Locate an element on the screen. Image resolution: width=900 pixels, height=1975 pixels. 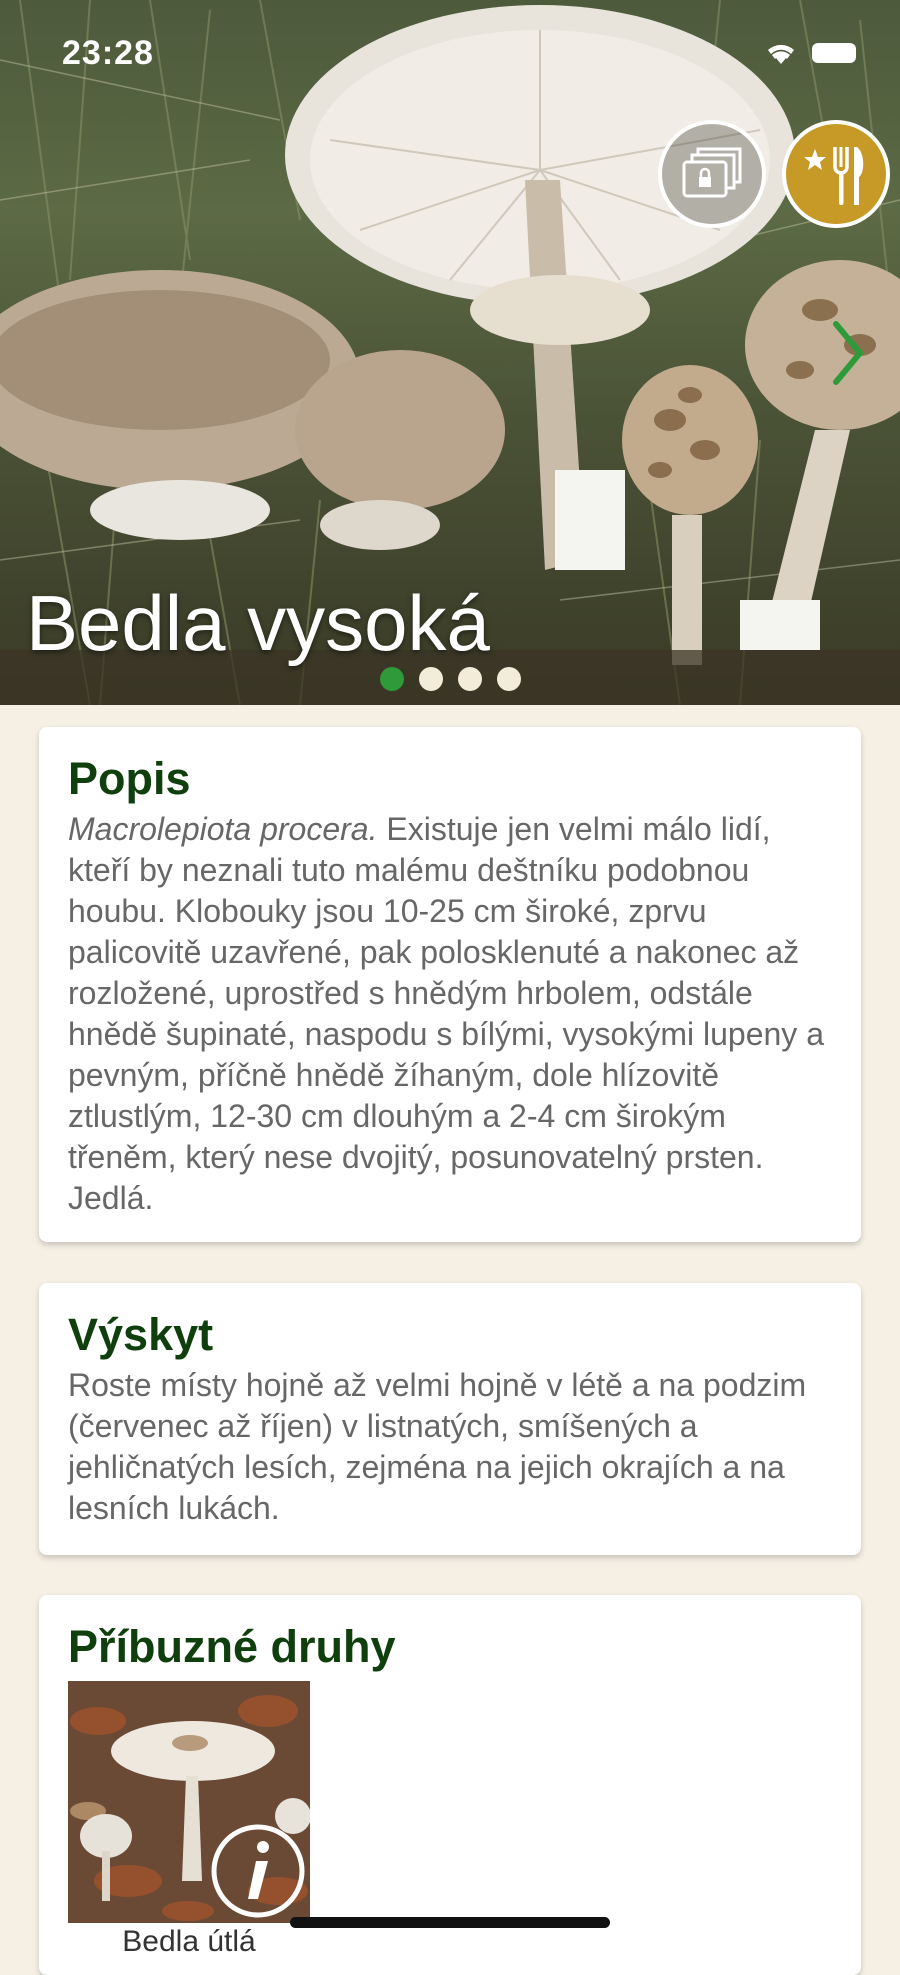
related-species-label: Bedla útlá is located at coordinates (189, 1942).